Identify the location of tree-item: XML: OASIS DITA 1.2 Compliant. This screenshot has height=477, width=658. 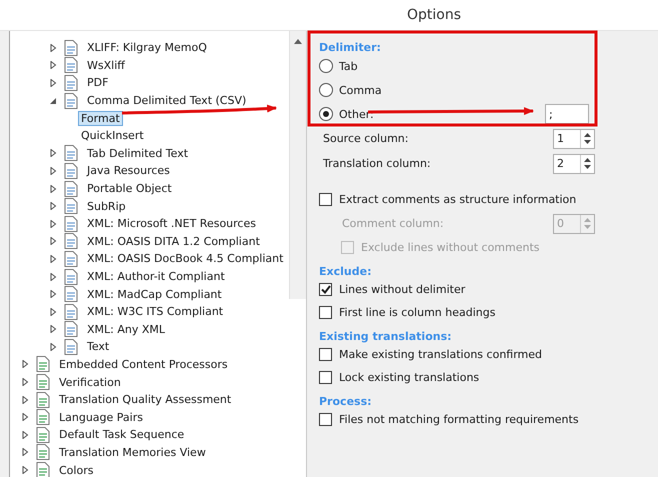
(173, 241).